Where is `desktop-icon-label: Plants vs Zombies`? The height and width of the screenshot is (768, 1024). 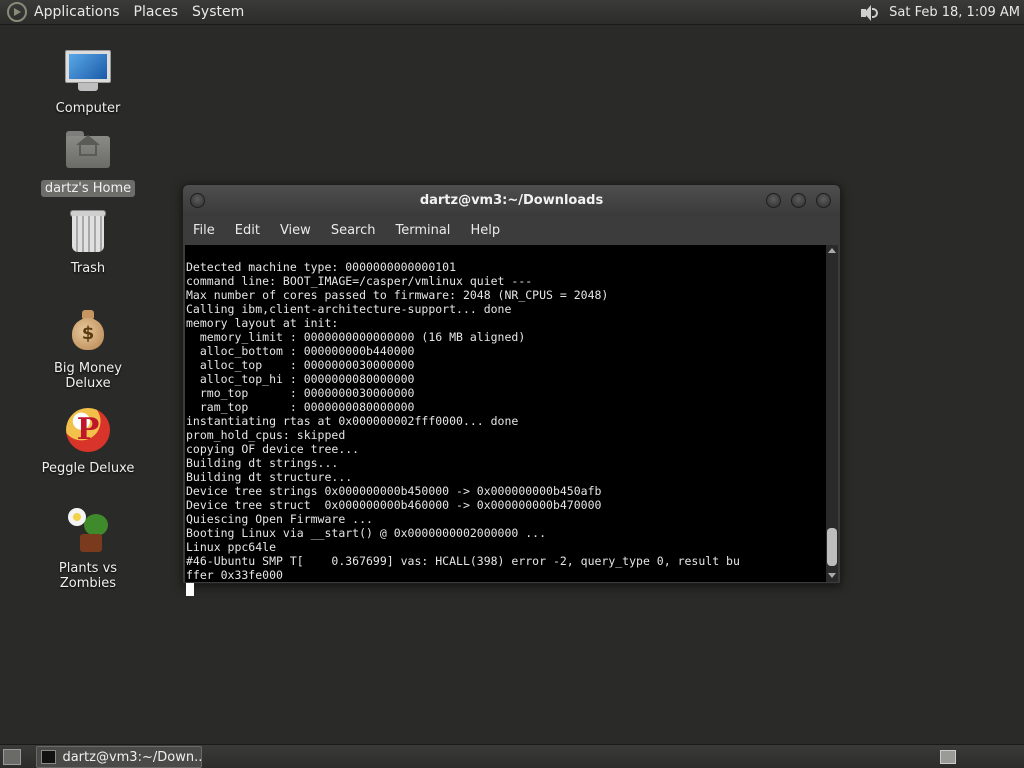
desktop-icon-label: Plants vs Zombies is located at coordinates (88, 576).